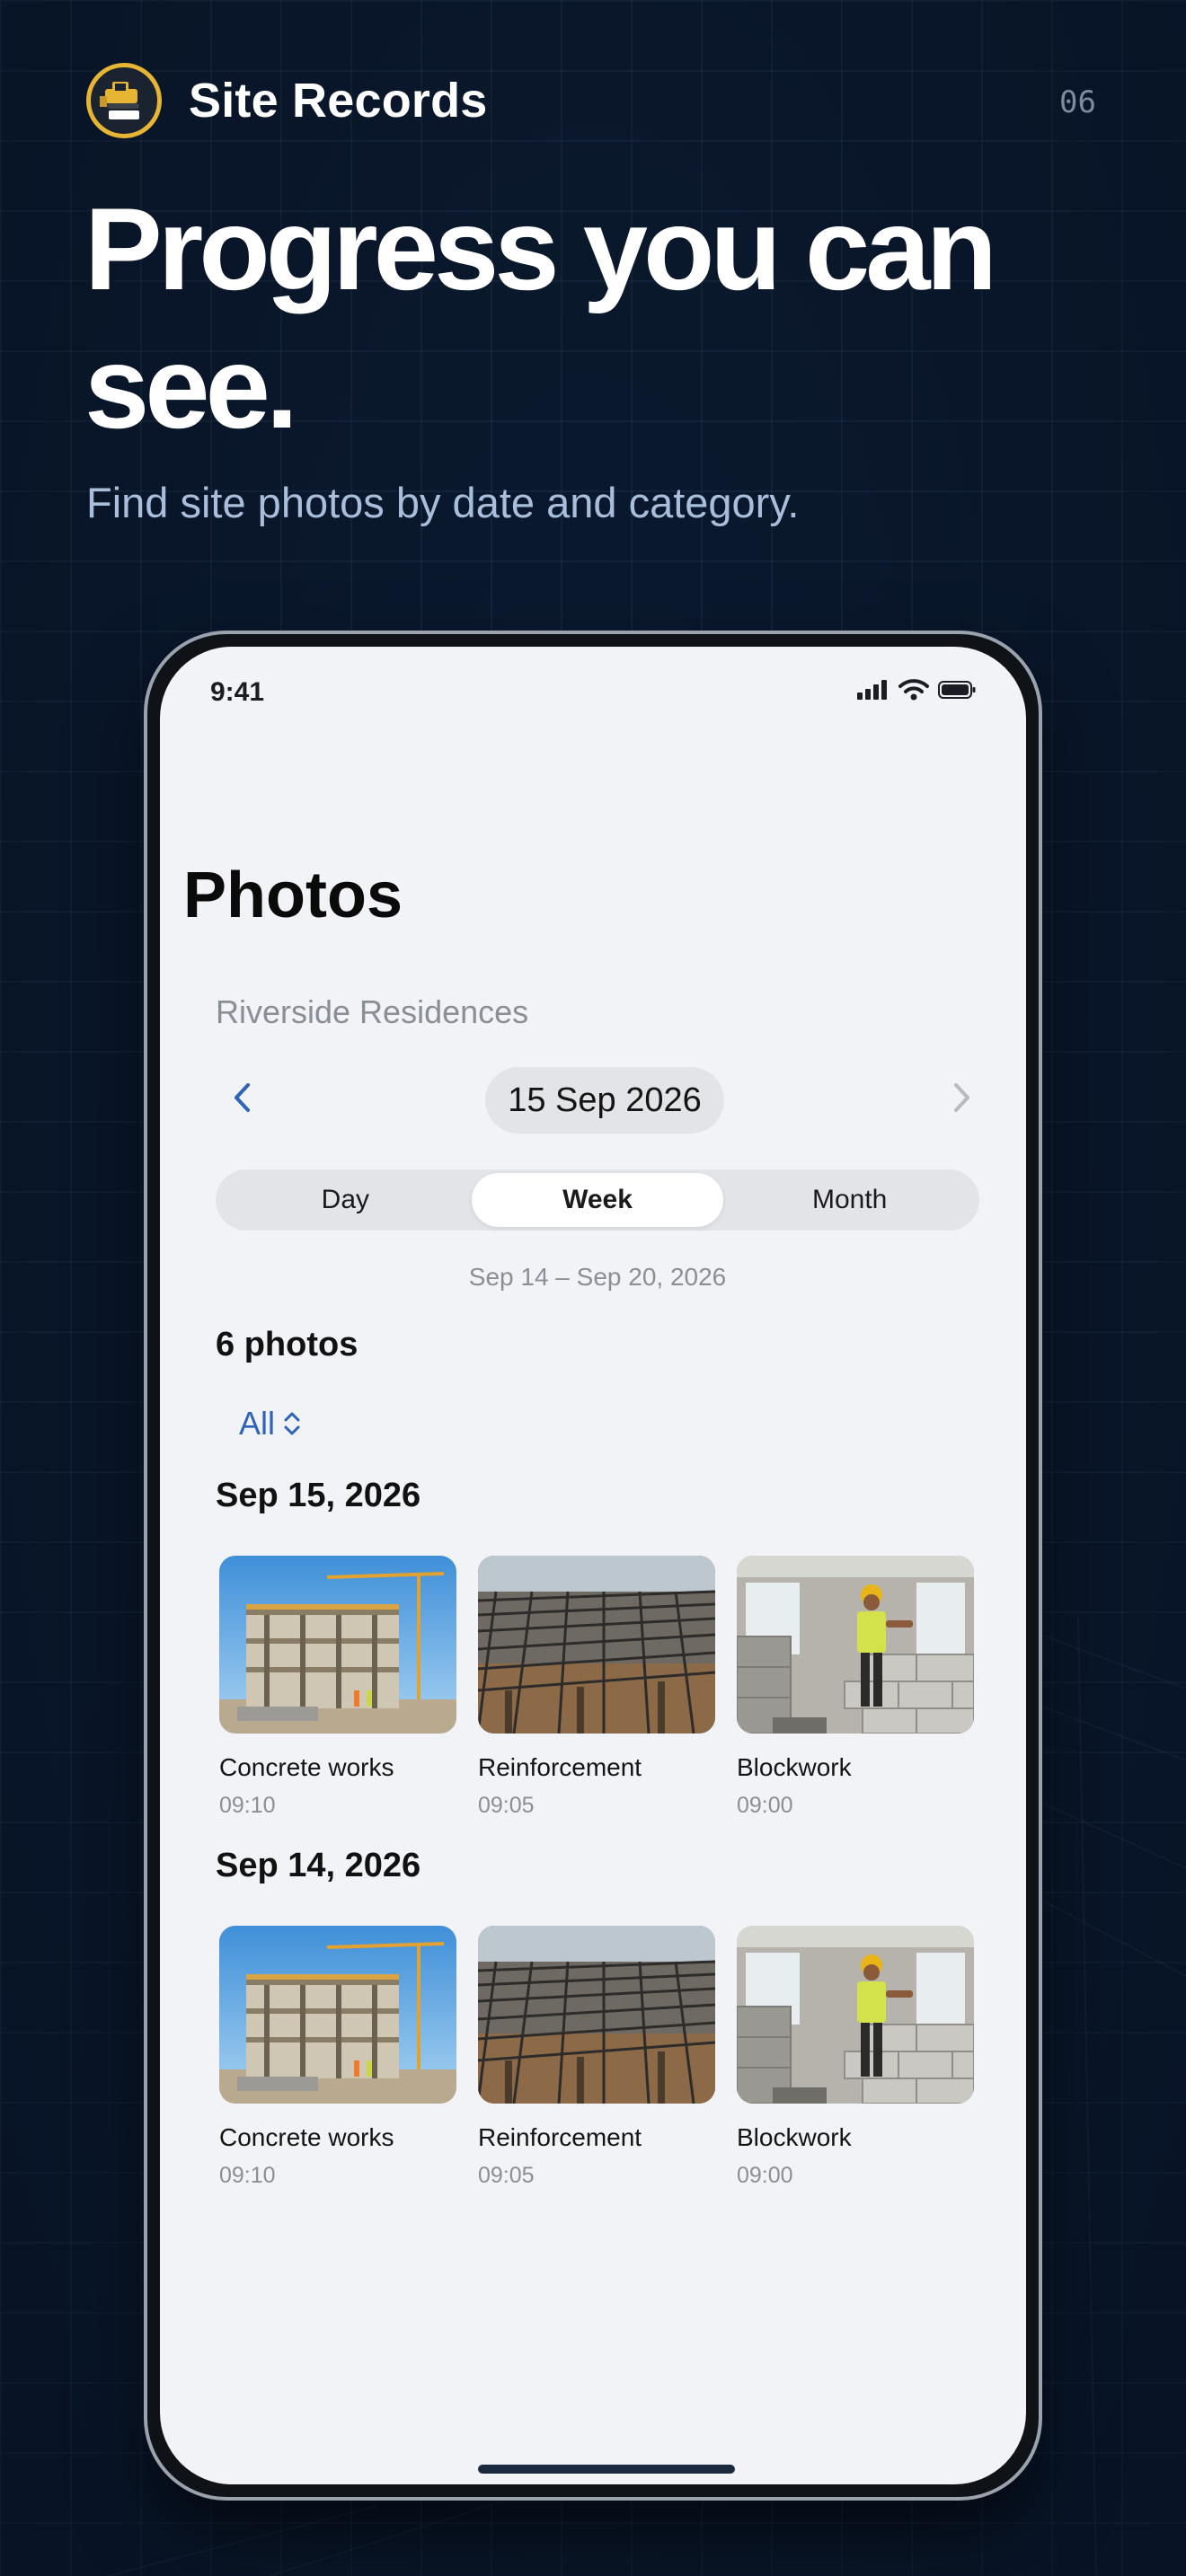 The image size is (1186, 2576). Describe the element at coordinates (597, 1277) in the screenshot. I see `date-range-label: Sep 14 – Sep 20, 2026` at that location.